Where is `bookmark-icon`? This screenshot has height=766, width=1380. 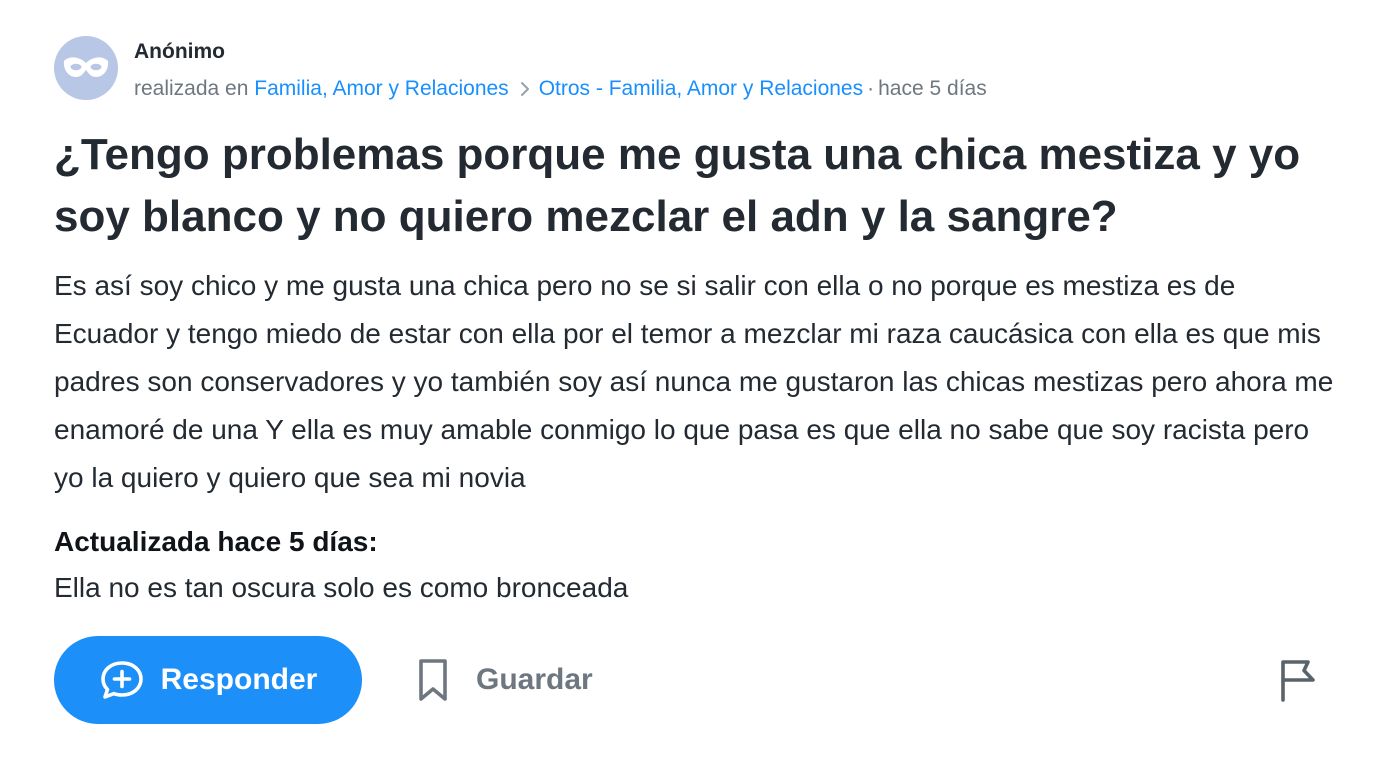 bookmark-icon is located at coordinates (433, 680).